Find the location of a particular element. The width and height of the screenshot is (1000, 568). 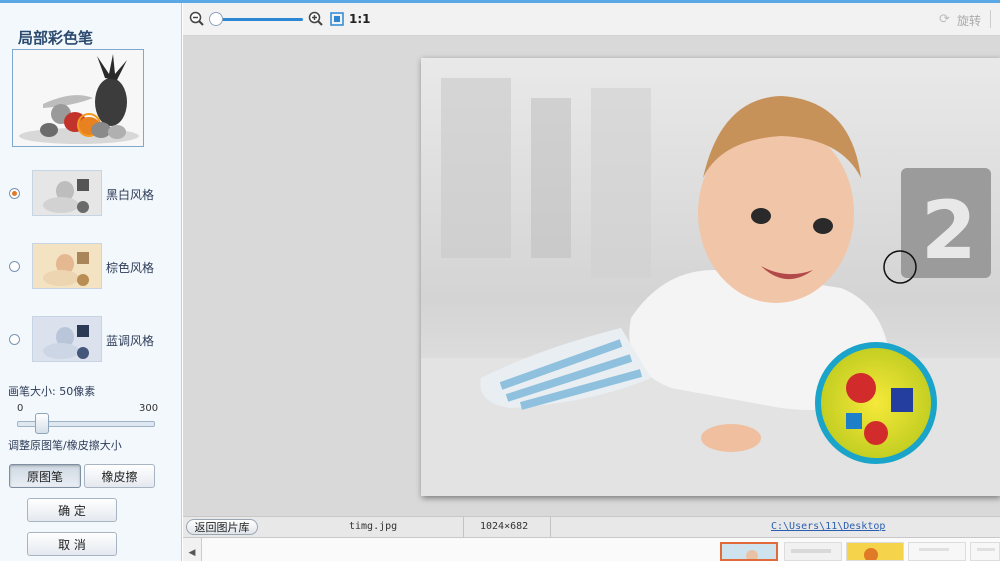

eraser-button: 橡皮擦 is located at coordinates (119, 476).